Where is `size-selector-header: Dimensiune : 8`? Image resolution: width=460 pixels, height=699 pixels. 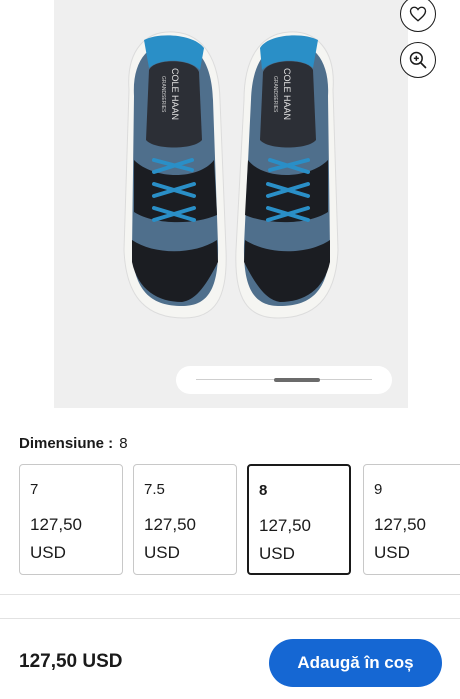 size-selector-header: Dimensiune : 8 is located at coordinates (73, 444).